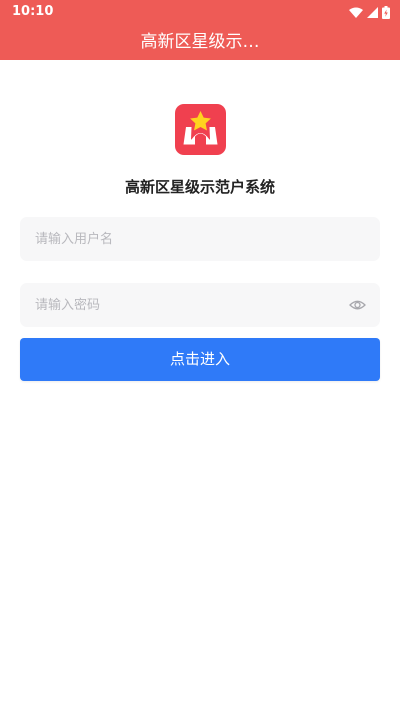 The width and height of the screenshot is (400, 711). I want to click on battery-icon, so click(386, 12).